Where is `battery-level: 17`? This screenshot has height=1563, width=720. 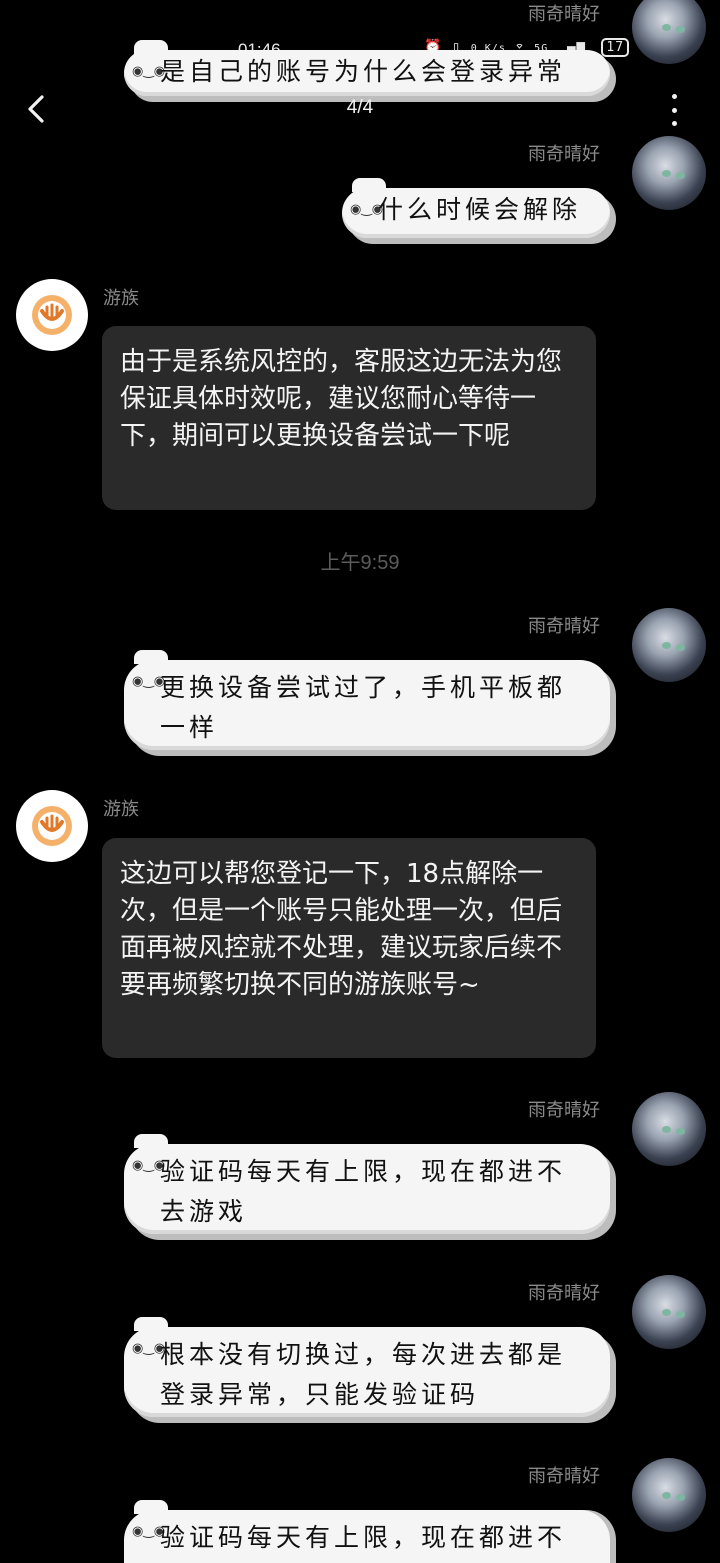 battery-level: 17 is located at coordinates (615, 47).